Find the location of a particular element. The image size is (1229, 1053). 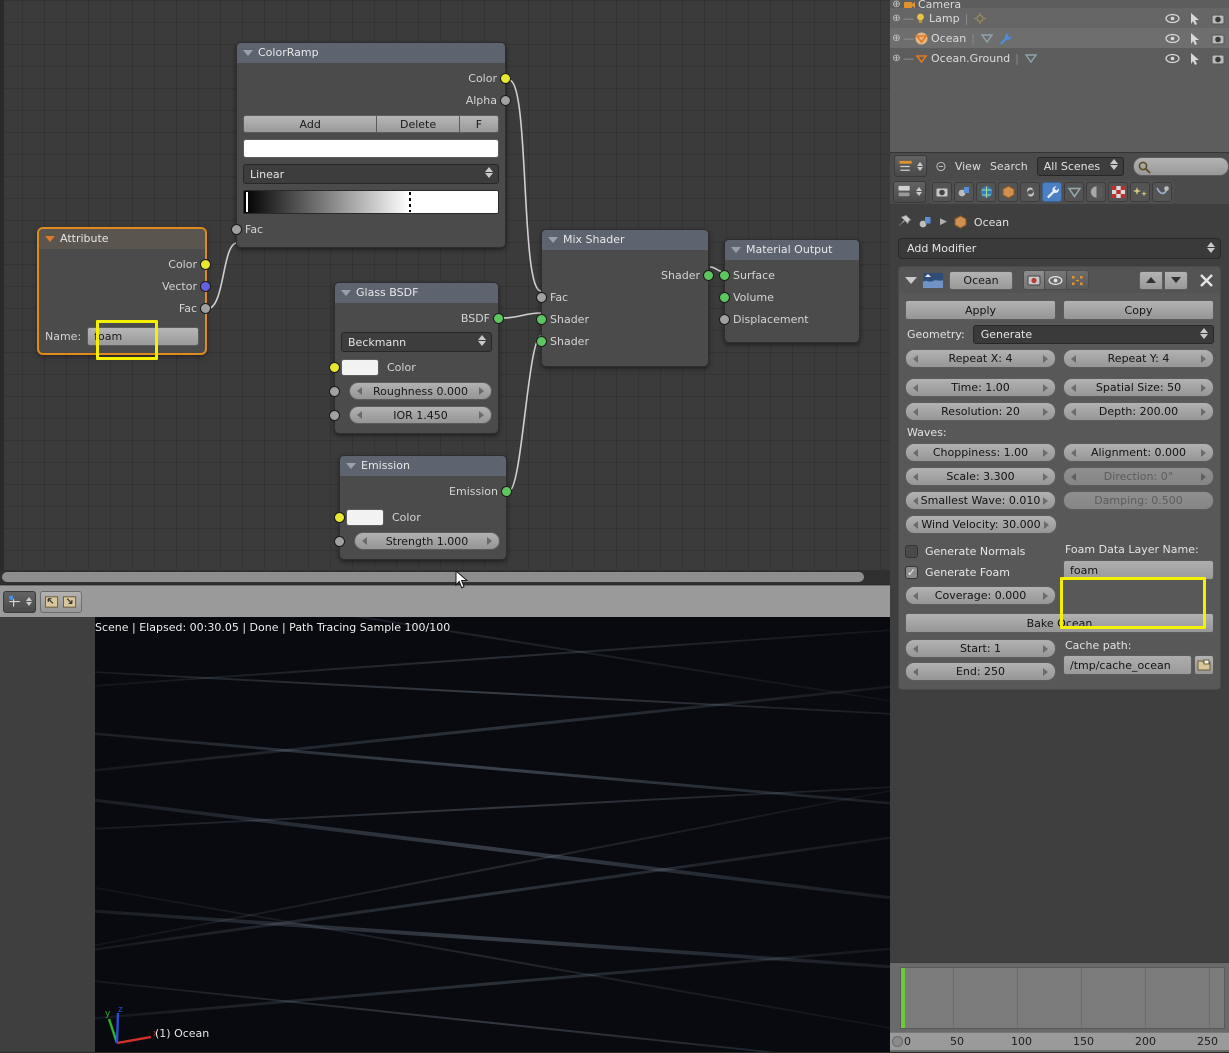

viewport-visibility-toggle is located at coordinates (1056, 280).